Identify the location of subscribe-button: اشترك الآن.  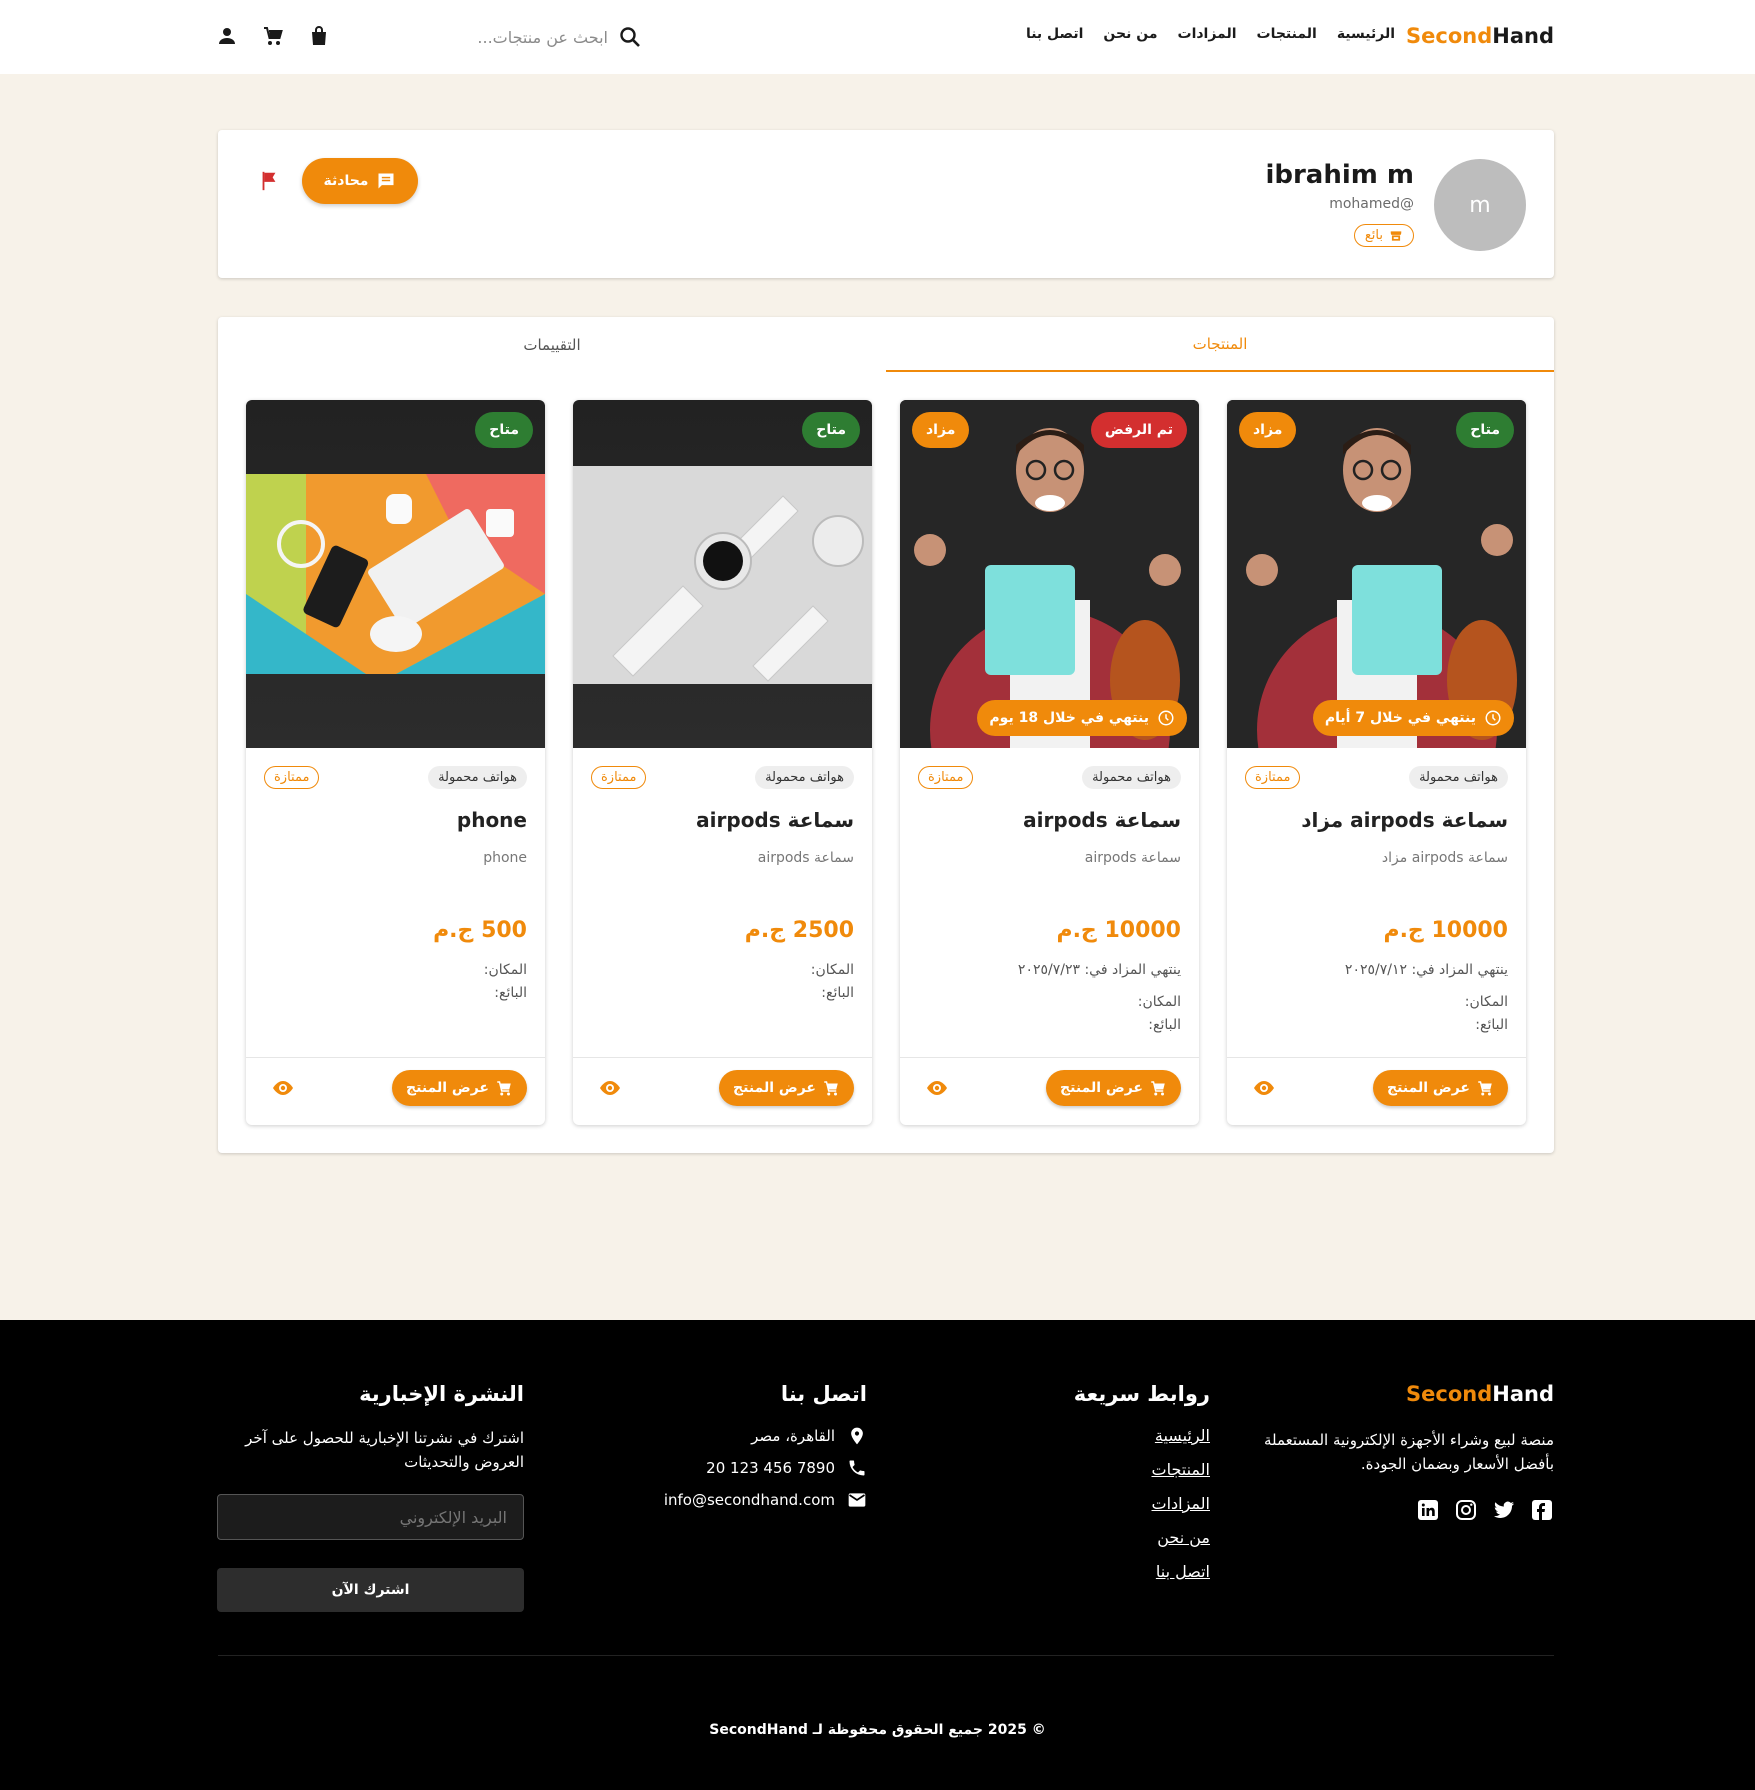
(370, 1590).